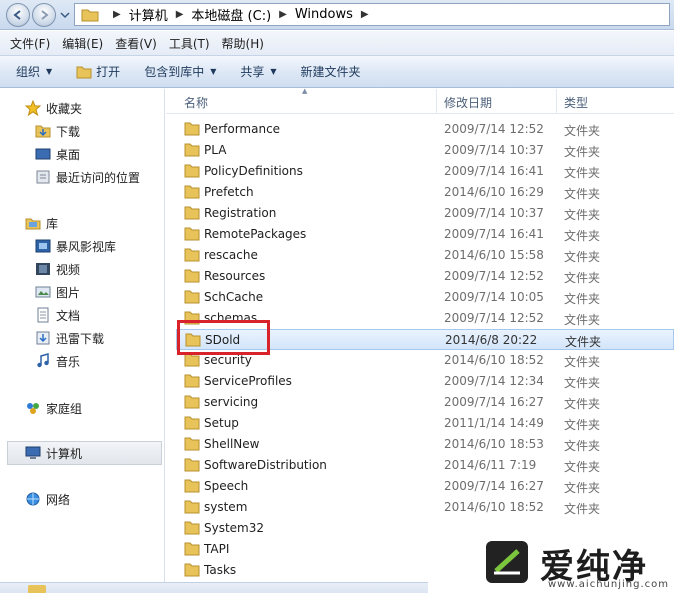 This screenshot has height=593, width=674. Describe the element at coordinates (57, 361) in the screenshot. I see `nav-music: 音乐` at that location.